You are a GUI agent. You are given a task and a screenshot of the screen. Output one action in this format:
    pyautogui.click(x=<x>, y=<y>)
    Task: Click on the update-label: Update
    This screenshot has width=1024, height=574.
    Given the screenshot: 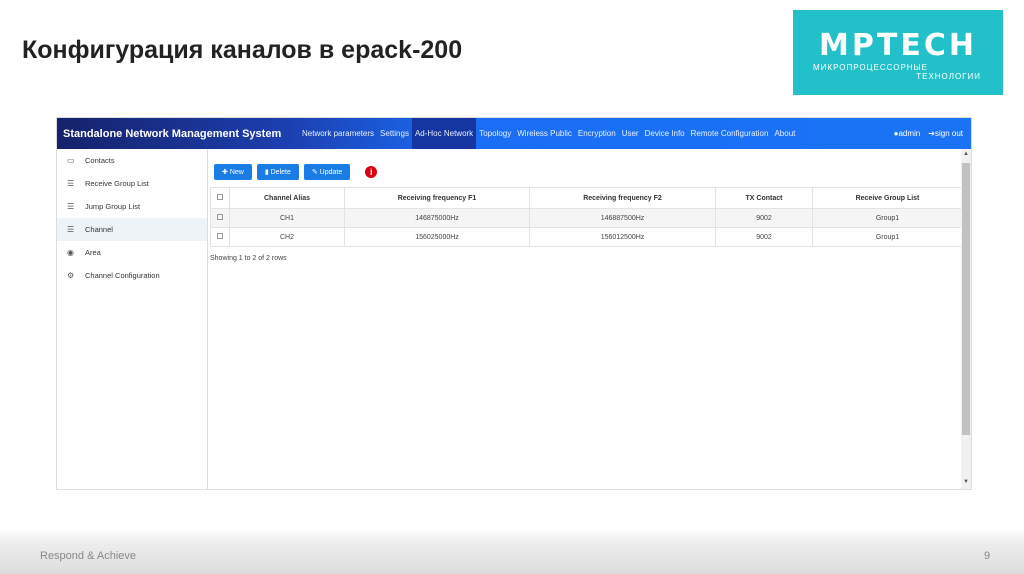 What is the action you would take?
    pyautogui.click(x=331, y=172)
    